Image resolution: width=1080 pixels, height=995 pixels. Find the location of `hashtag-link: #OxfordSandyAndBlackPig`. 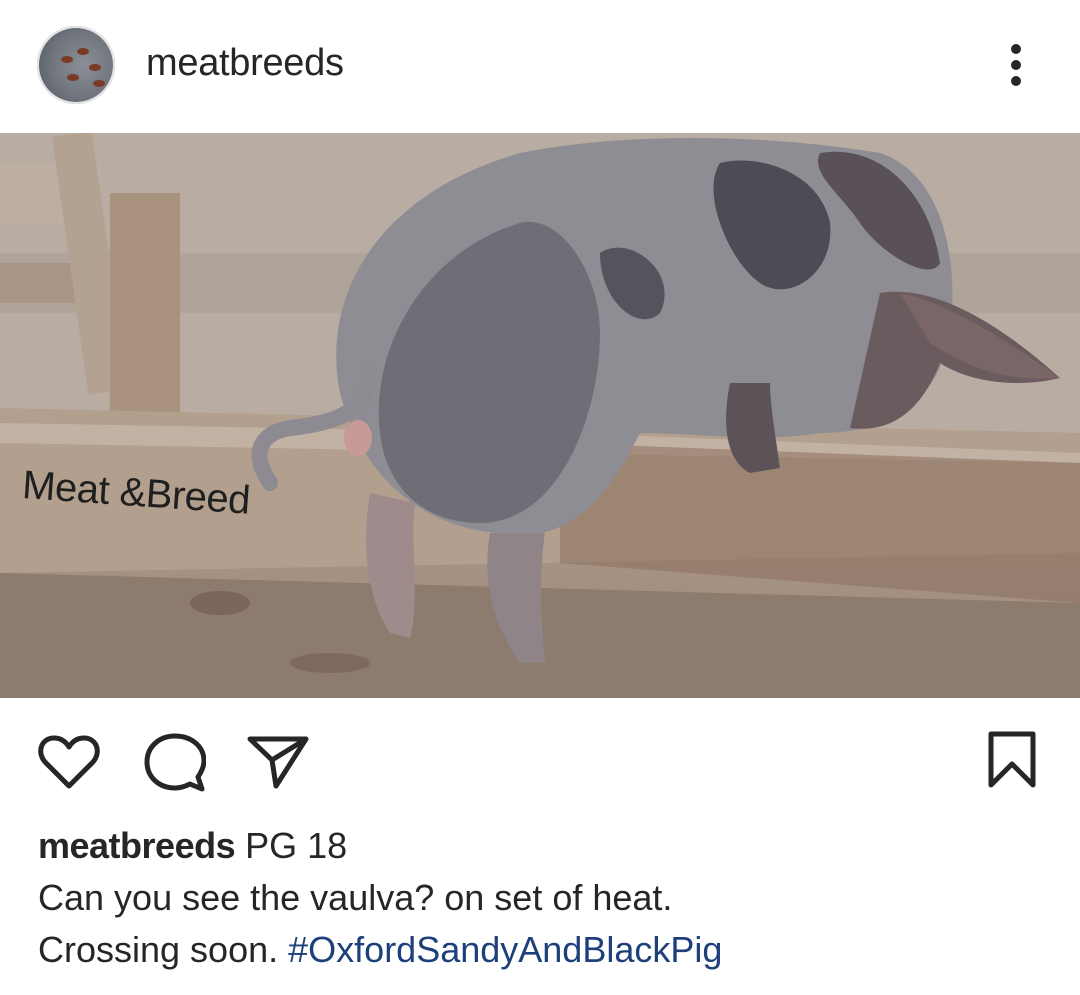

hashtag-link: #OxfordSandyAndBlackPig is located at coordinates (505, 949).